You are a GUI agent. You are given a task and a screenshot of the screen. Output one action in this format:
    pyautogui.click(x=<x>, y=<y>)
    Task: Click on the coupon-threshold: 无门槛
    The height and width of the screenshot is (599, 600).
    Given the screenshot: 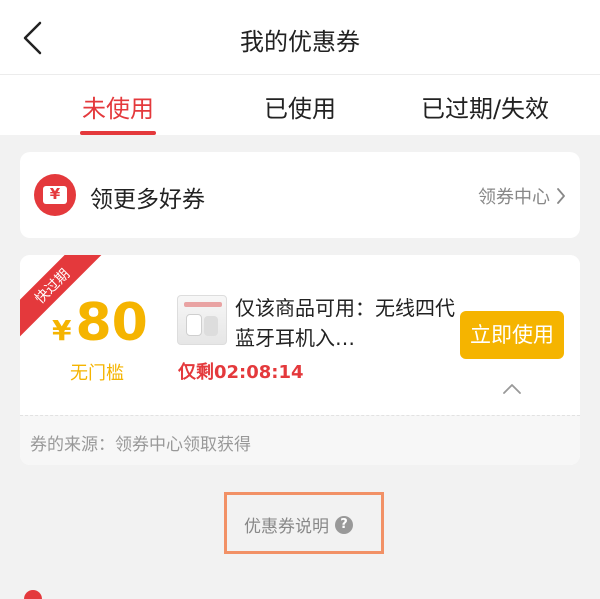 What is the action you would take?
    pyautogui.click(x=97, y=373)
    